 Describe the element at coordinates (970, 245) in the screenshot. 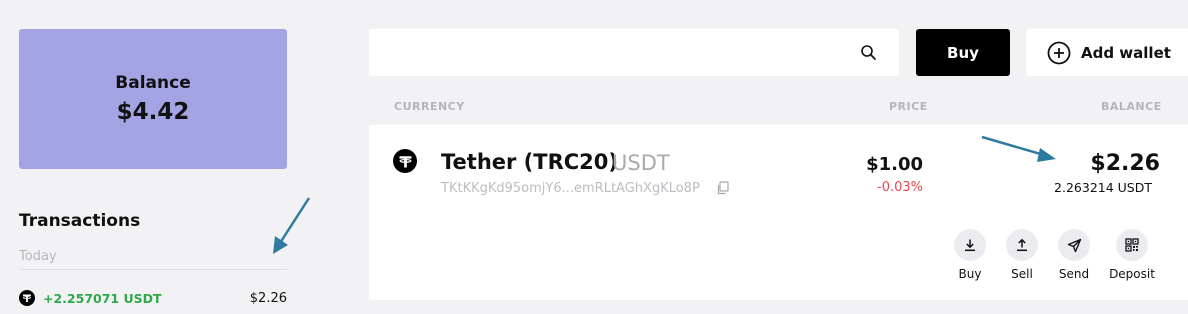

I see `download-icon` at that location.